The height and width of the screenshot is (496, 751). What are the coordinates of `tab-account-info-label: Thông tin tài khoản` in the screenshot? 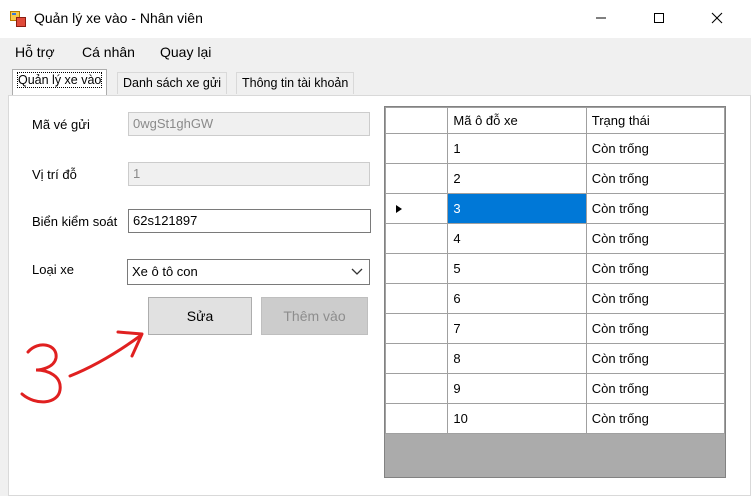 It's located at (295, 83).